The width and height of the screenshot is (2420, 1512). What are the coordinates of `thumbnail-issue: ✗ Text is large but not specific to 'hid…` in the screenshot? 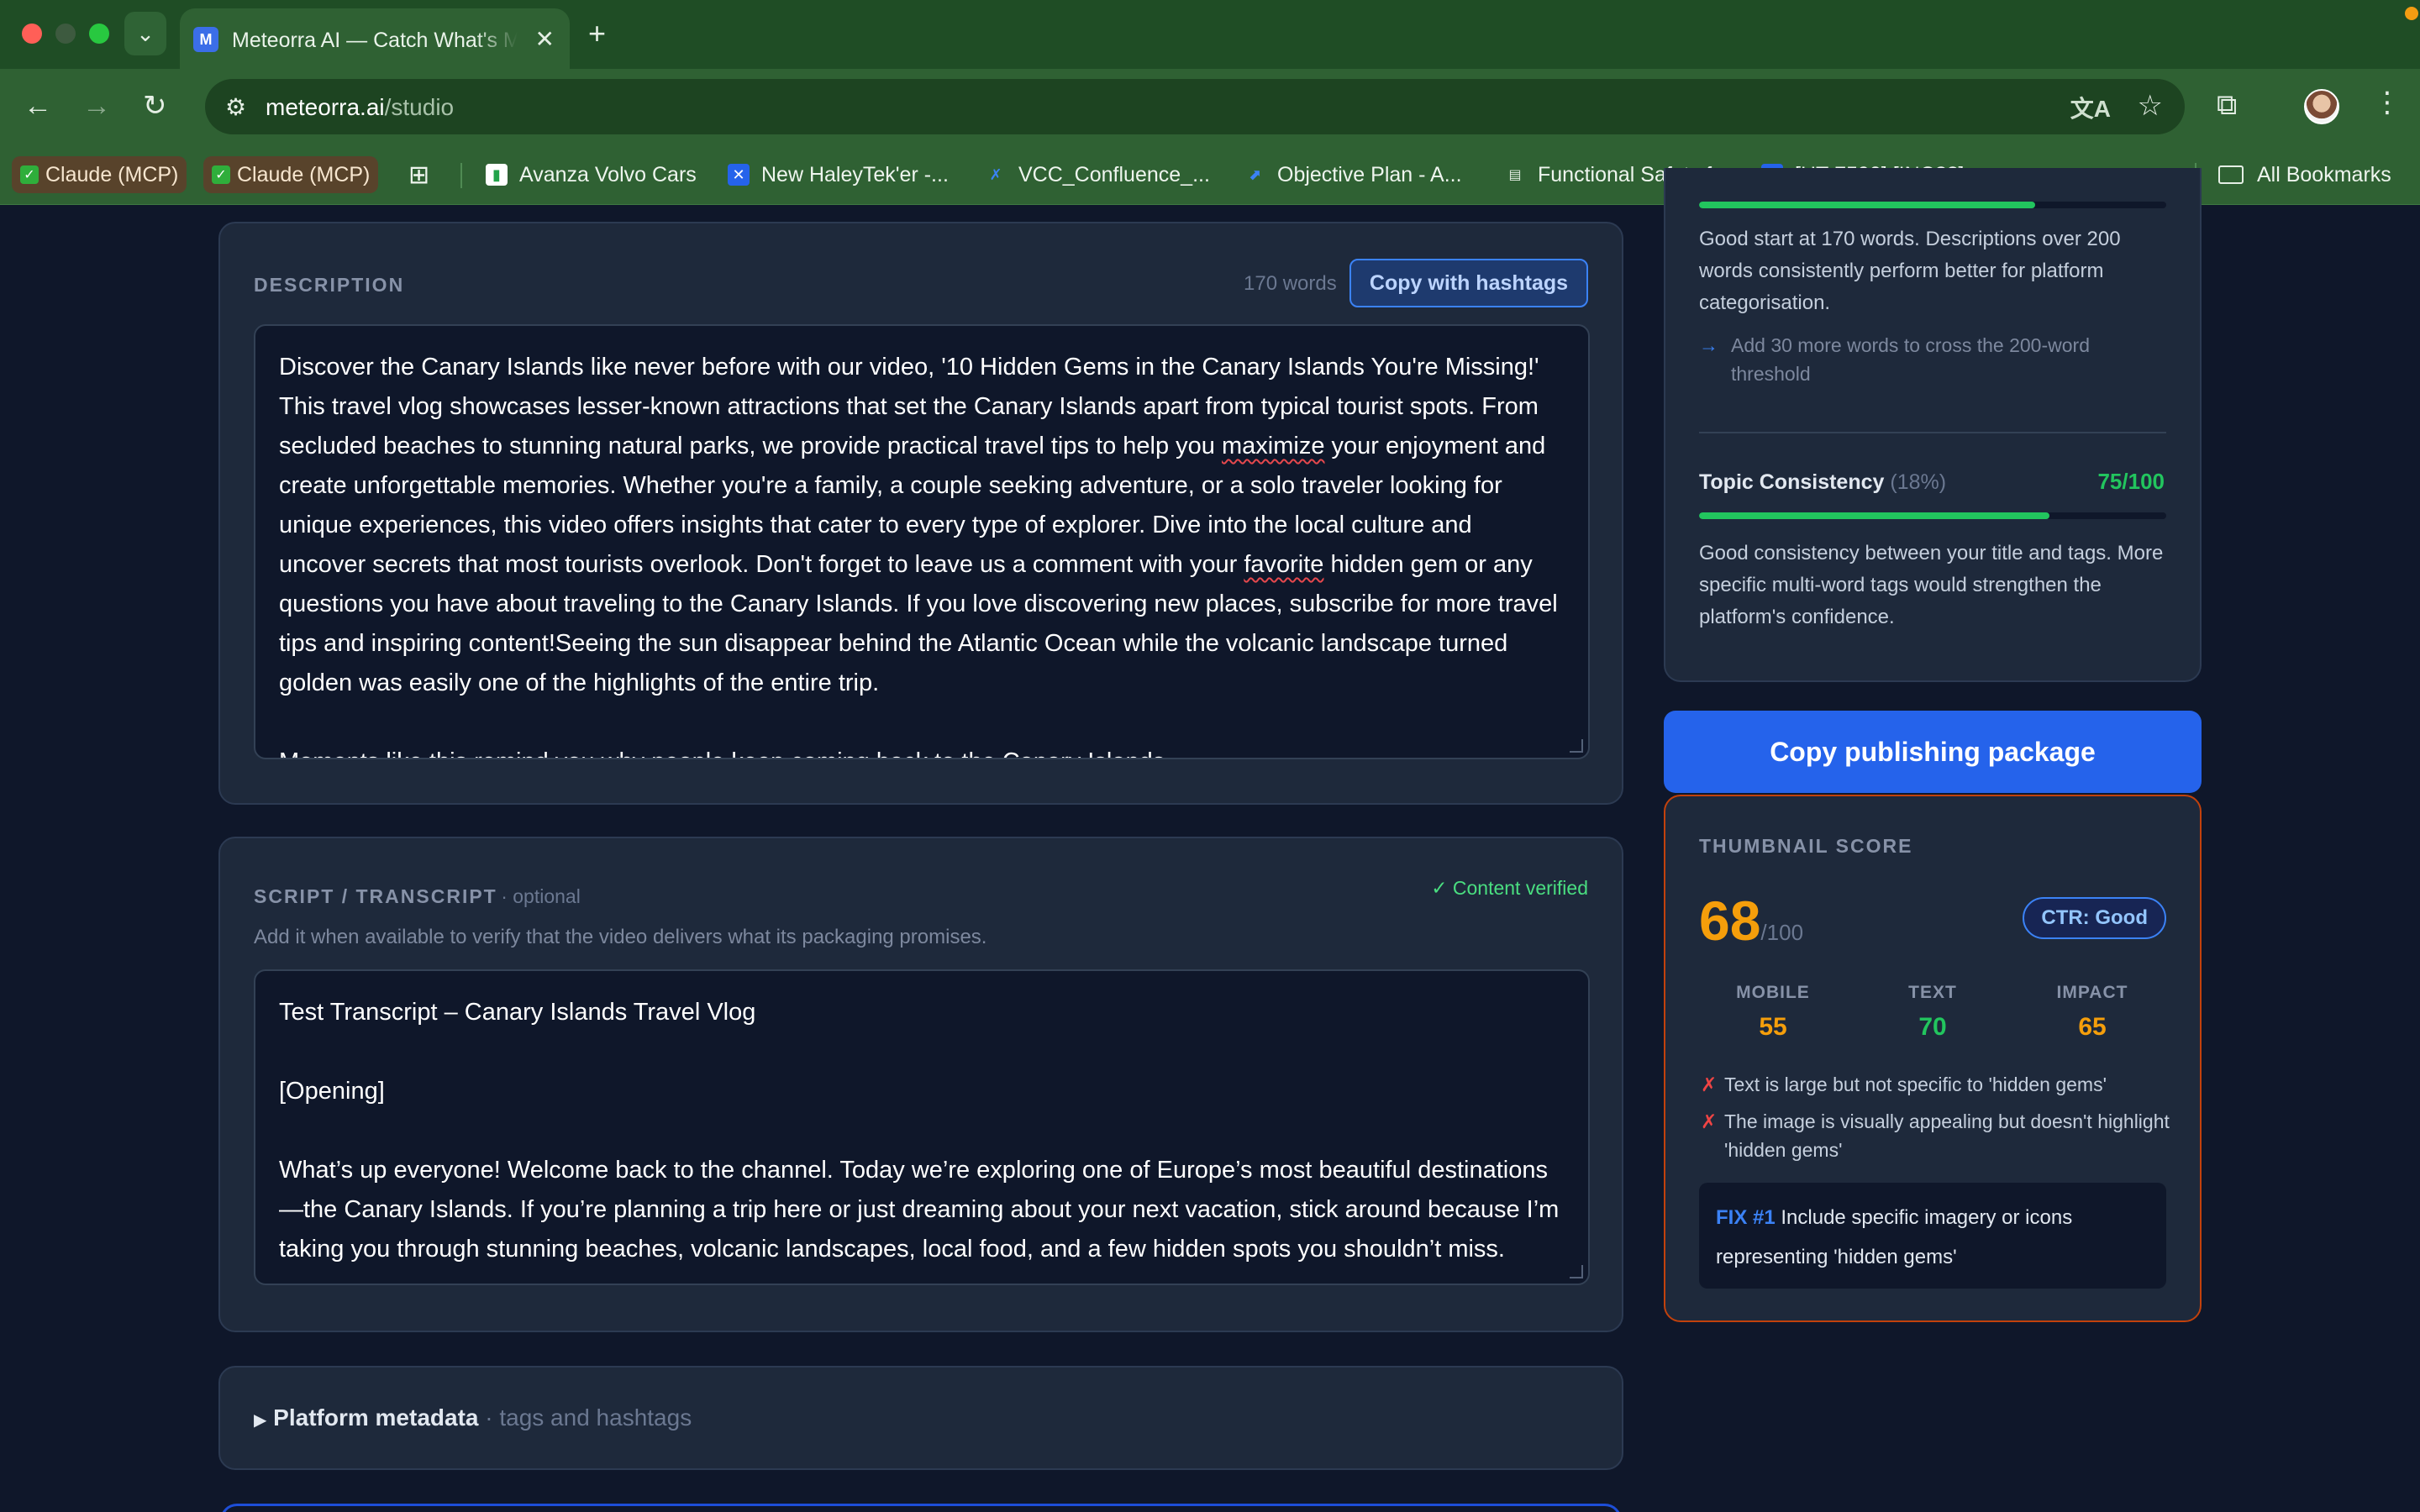 It's located at (1936, 1084).